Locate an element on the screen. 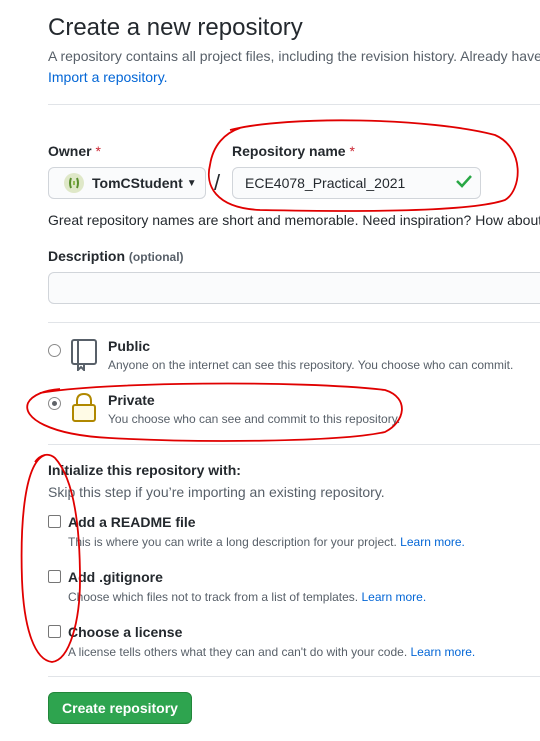 Image resolution: width=540 pixels, height=741 pixels. public-title: Public is located at coordinates (129, 346).